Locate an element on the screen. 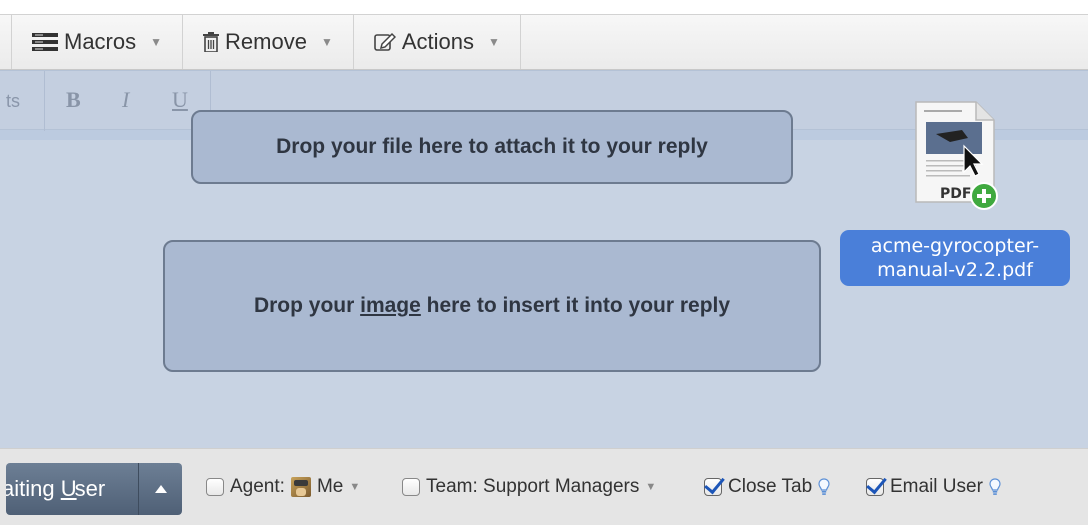  close-tab-option: Close Tab is located at coordinates (767, 487).